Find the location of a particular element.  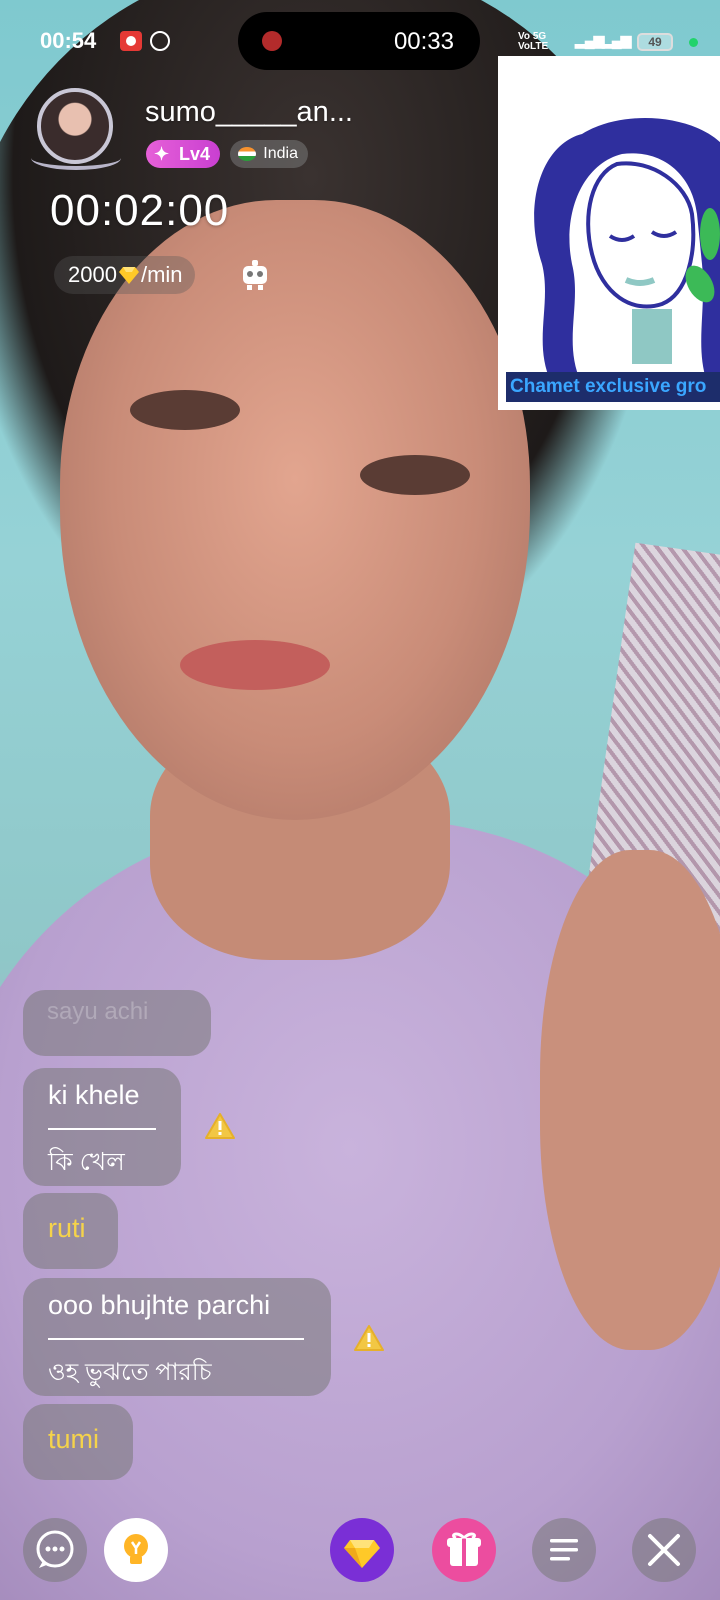

chat-message-text: ki khele is located at coordinates (94, 1095).